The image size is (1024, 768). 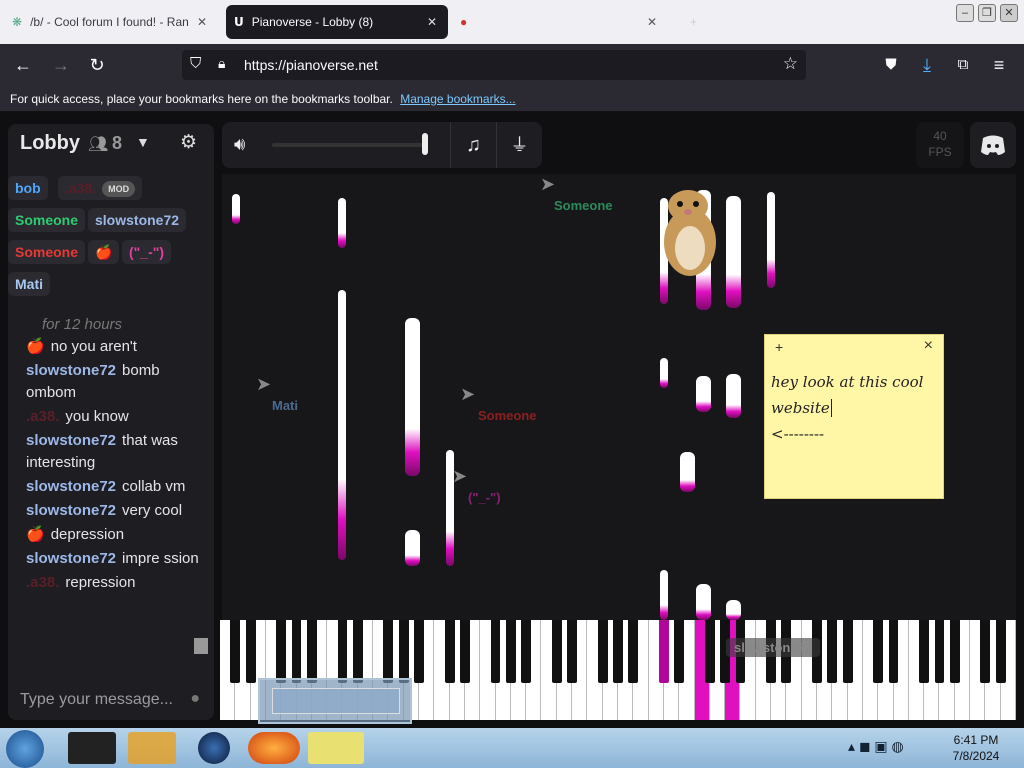 What do you see at coordinates (239, 144) in the screenshot?
I see `volume-icon: 🔊︎` at bounding box center [239, 144].